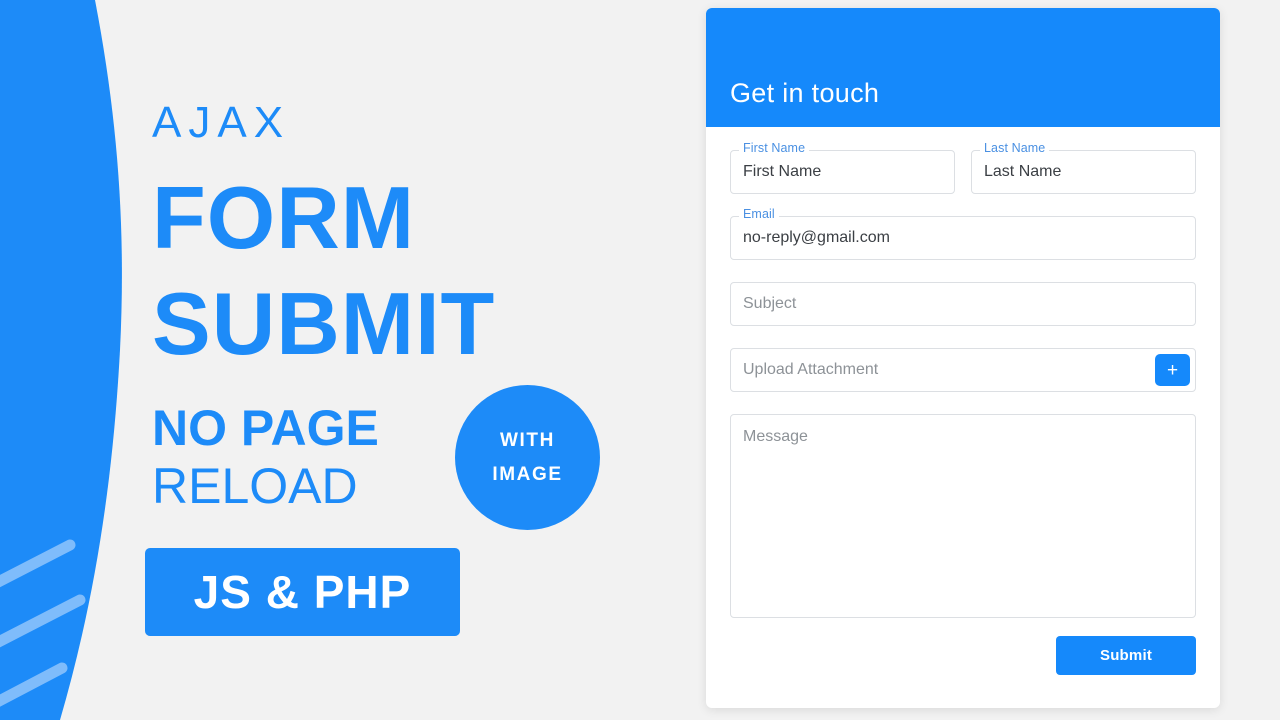 This screenshot has height=720, width=1280. What do you see at coordinates (963, 655) in the screenshot?
I see `submit-row: Submit` at bounding box center [963, 655].